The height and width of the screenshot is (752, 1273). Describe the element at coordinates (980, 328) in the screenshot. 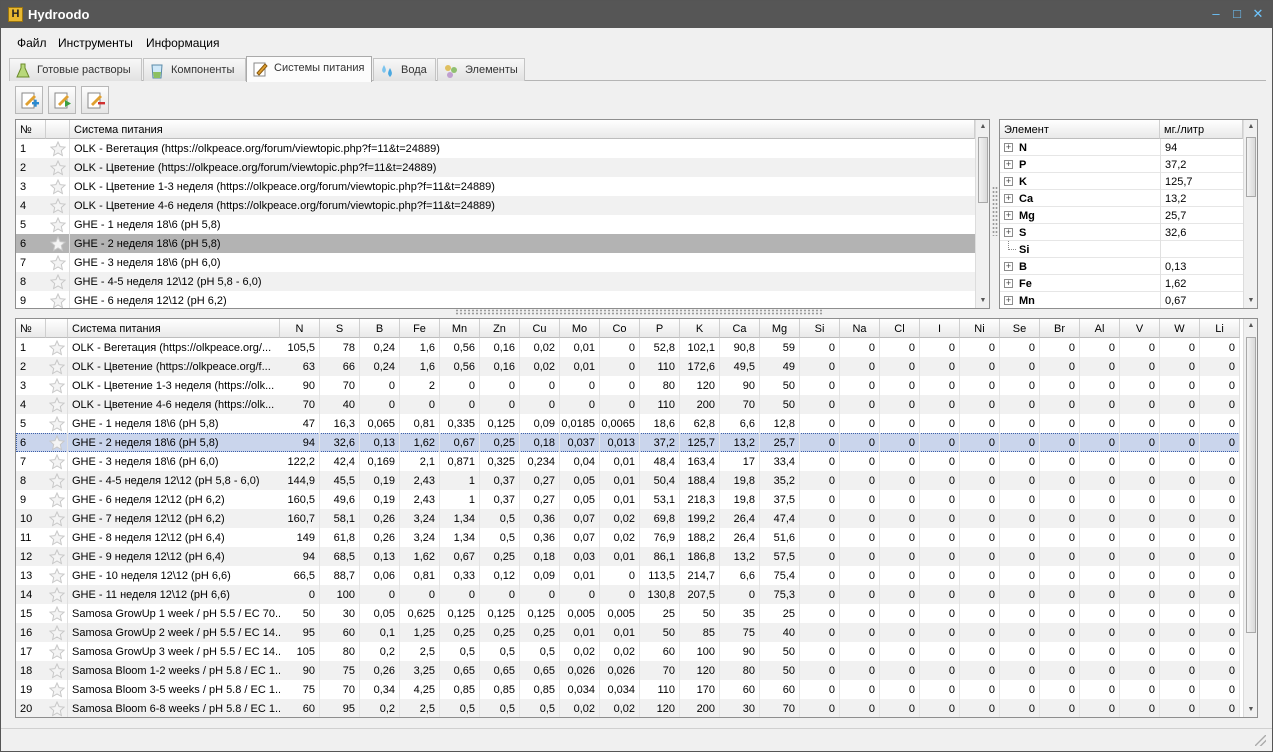

I see `grid-column-header: Ni` at that location.